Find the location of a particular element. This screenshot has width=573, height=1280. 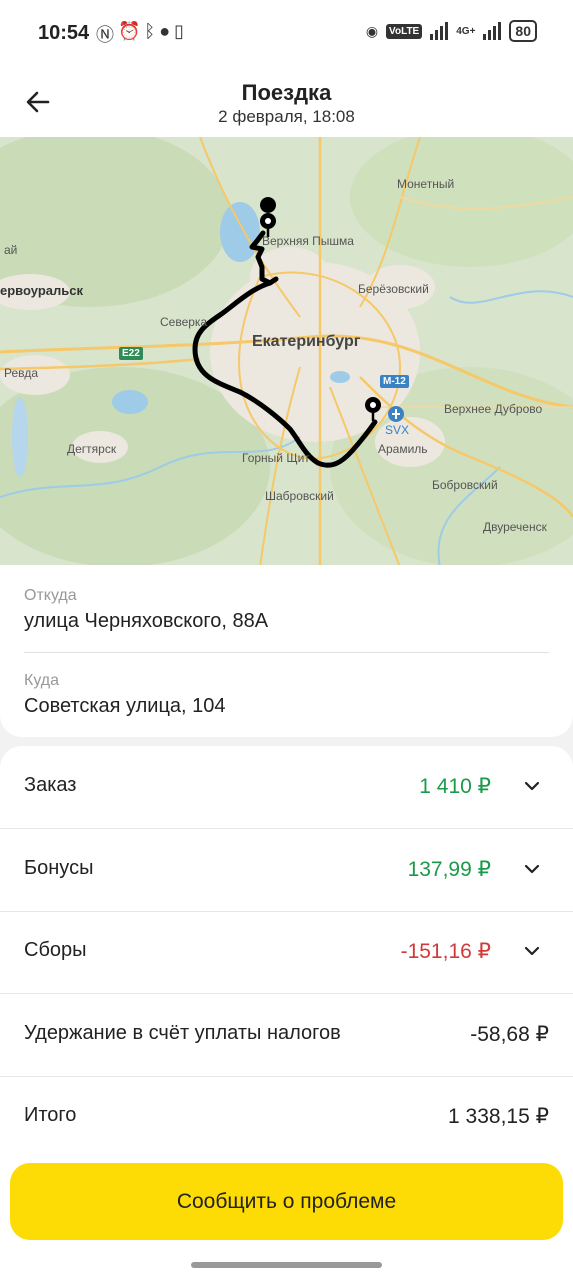

volte-badge: VoLTE is located at coordinates (404, 31).